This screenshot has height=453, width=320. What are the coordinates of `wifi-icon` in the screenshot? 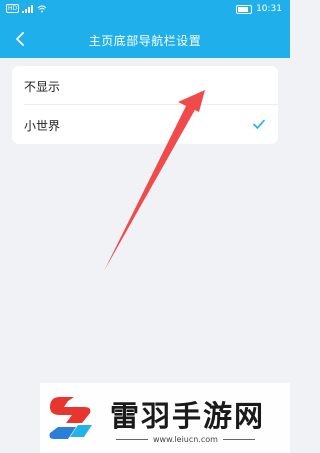 It's located at (42, 8).